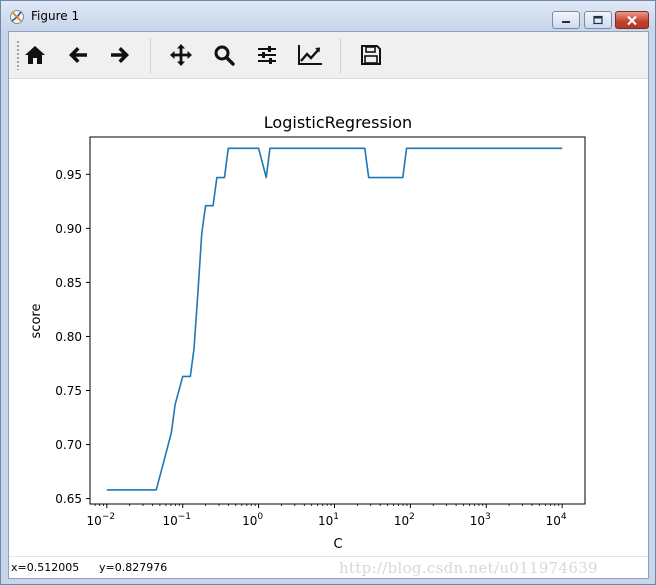  I want to click on close-icon, so click(632, 20).